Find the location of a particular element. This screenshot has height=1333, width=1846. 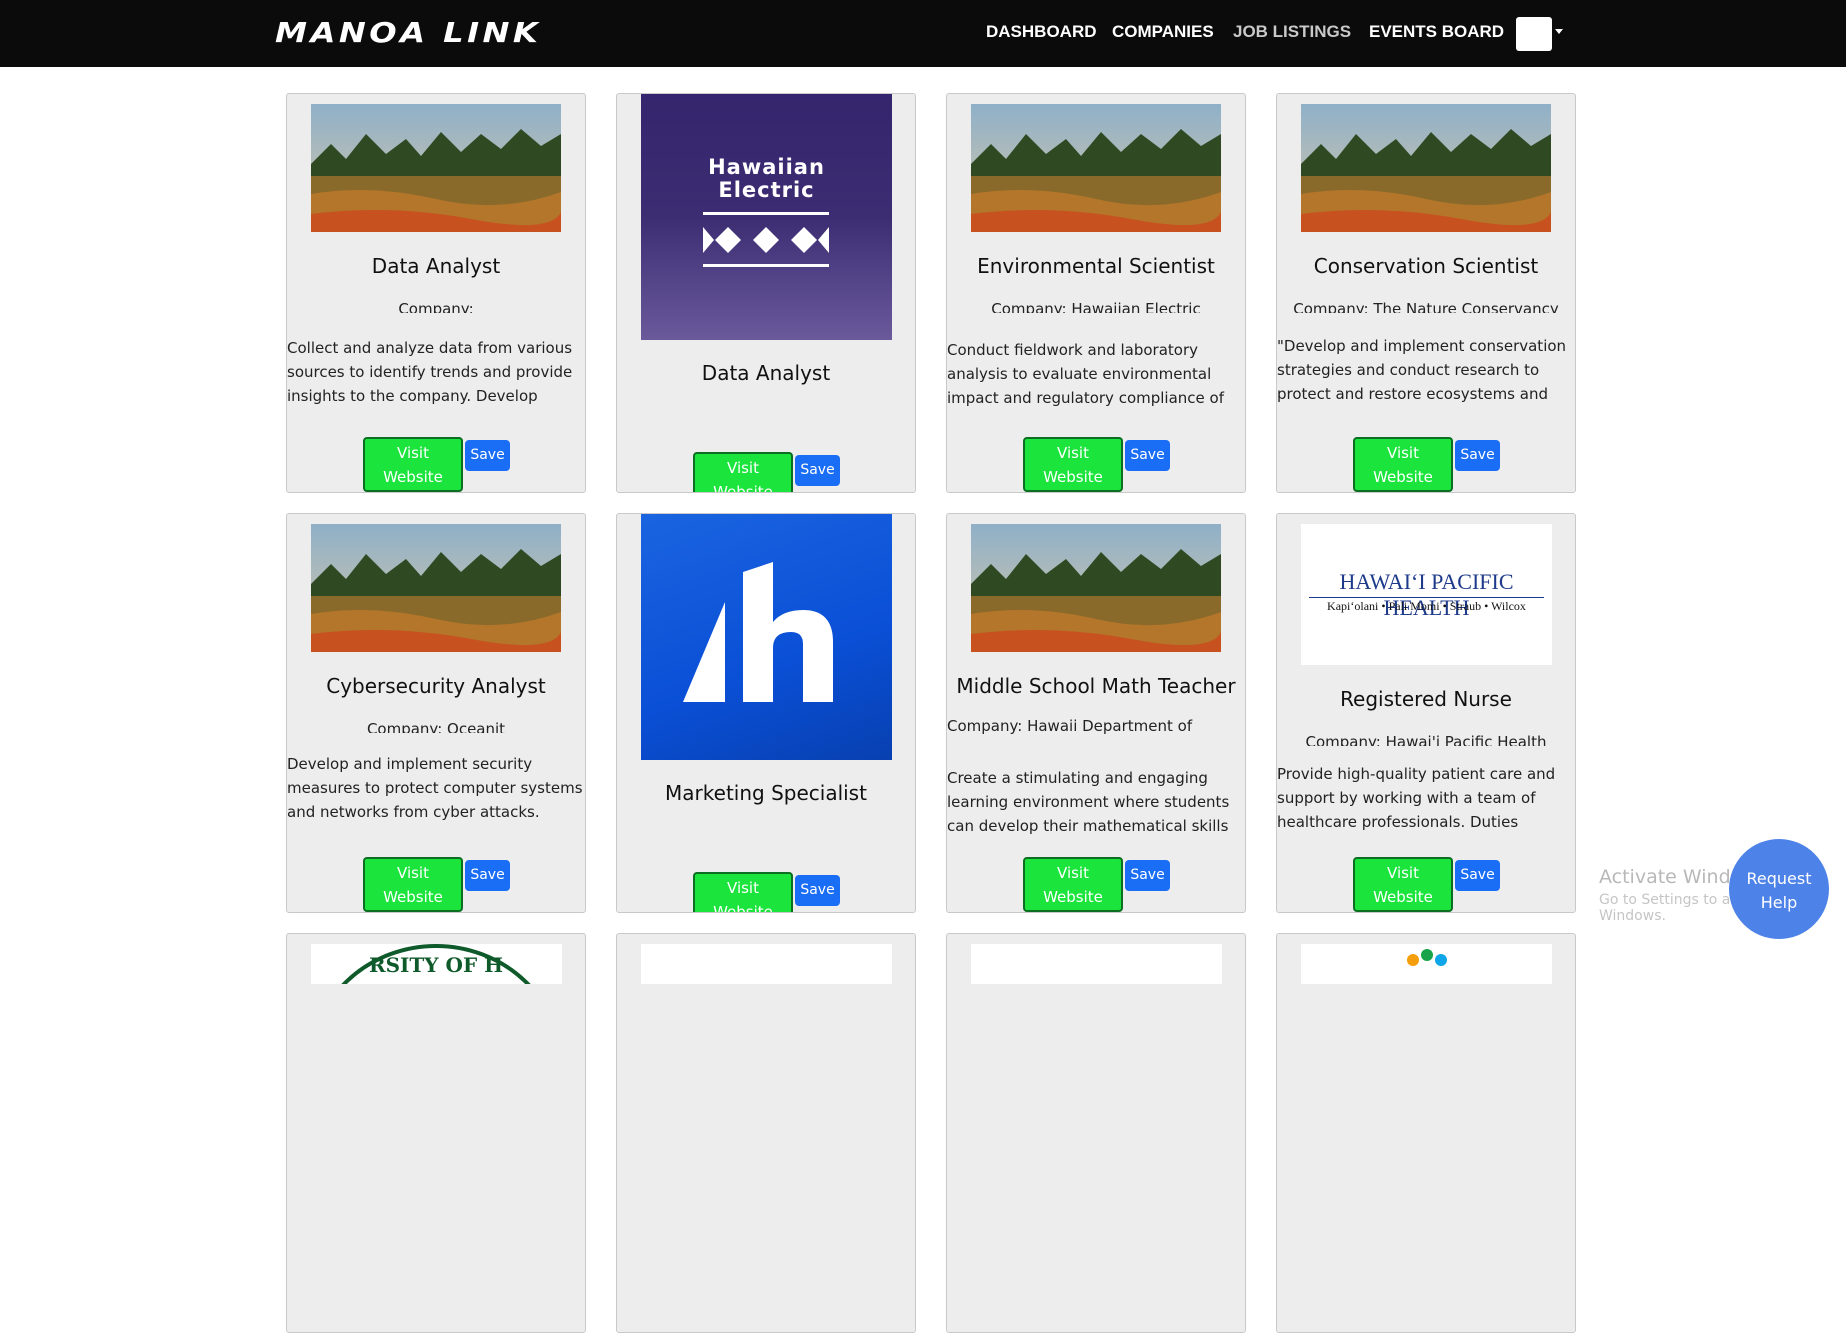

job-title: Conservation Scientist is located at coordinates (1426, 266).